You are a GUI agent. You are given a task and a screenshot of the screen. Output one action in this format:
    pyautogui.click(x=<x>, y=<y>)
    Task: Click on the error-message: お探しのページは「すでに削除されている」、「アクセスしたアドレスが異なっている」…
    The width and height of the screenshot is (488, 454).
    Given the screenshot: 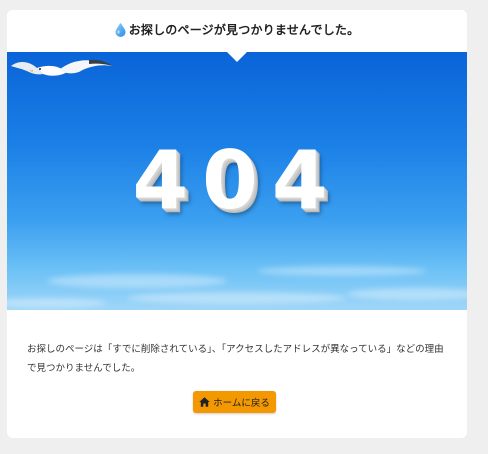 What is the action you would take?
    pyautogui.click(x=235, y=359)
    